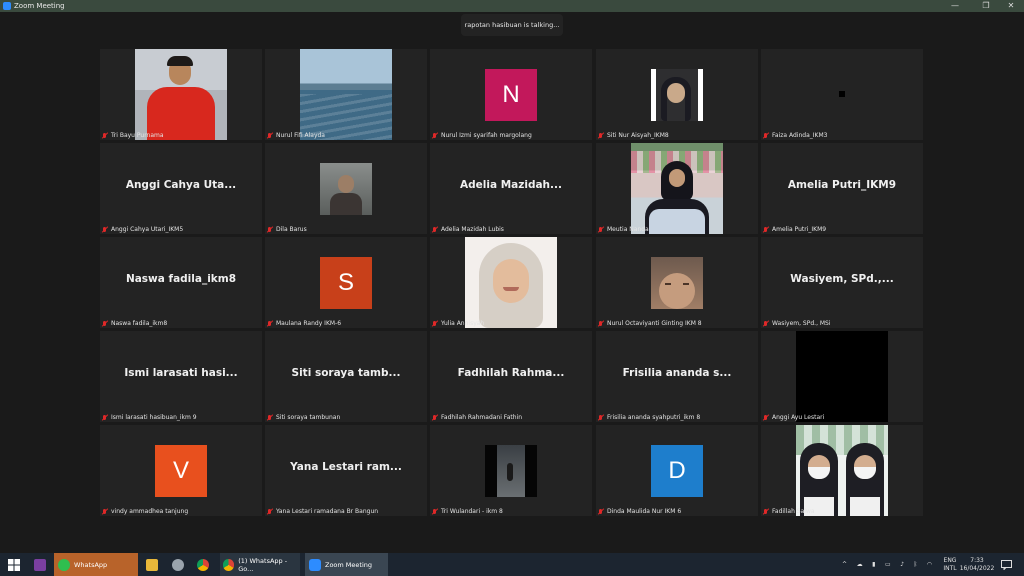  What do you see at coordinates (472, 229) in the screenshot?
I see `participant-name: Adelia Mazidah Lubis` at bounding box center [472, 229].